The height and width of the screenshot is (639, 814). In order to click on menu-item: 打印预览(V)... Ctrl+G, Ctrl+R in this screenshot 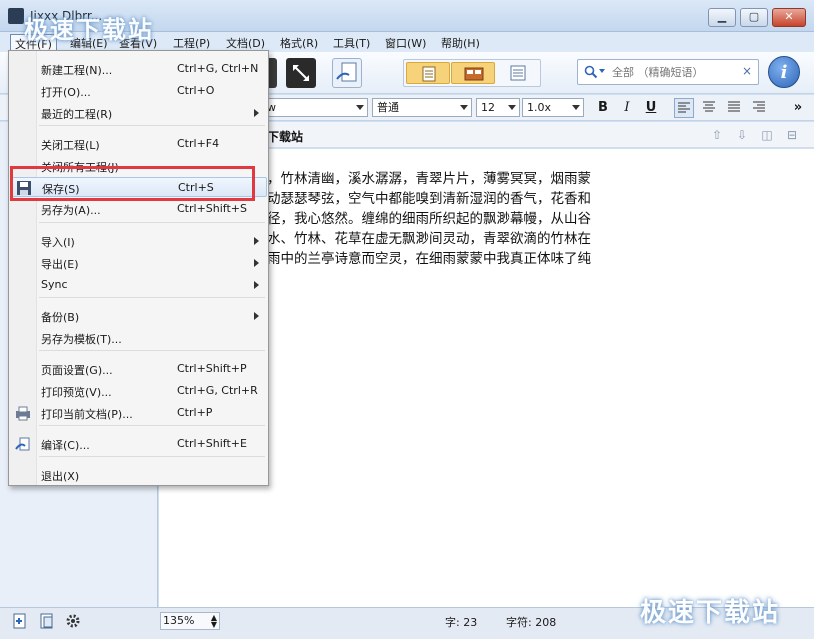, I will do `click(139, 391)`.